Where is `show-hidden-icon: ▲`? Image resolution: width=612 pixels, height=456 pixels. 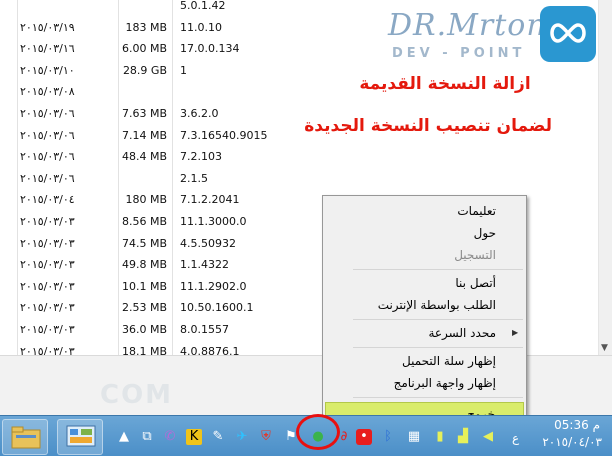
show-hidden-icon: ▲ is located at coordinates (124, 437).